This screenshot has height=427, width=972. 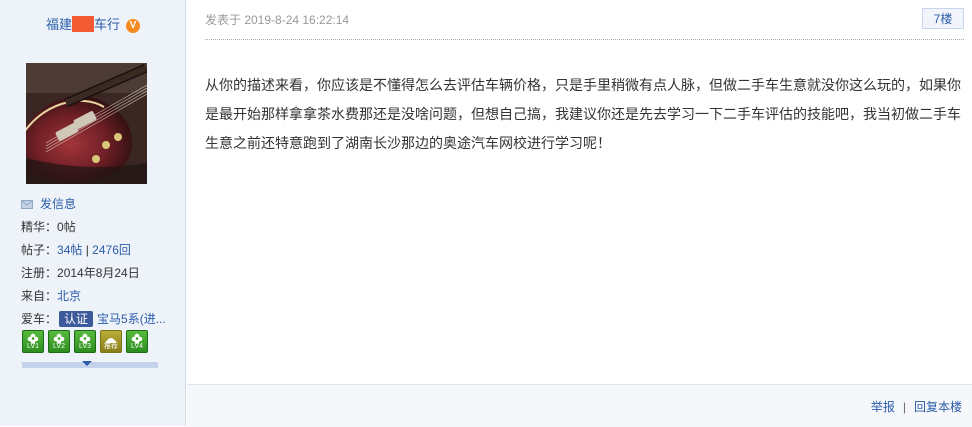 I want to click on jinghua-row: 精华：0帖, so click(x=101, y=227).